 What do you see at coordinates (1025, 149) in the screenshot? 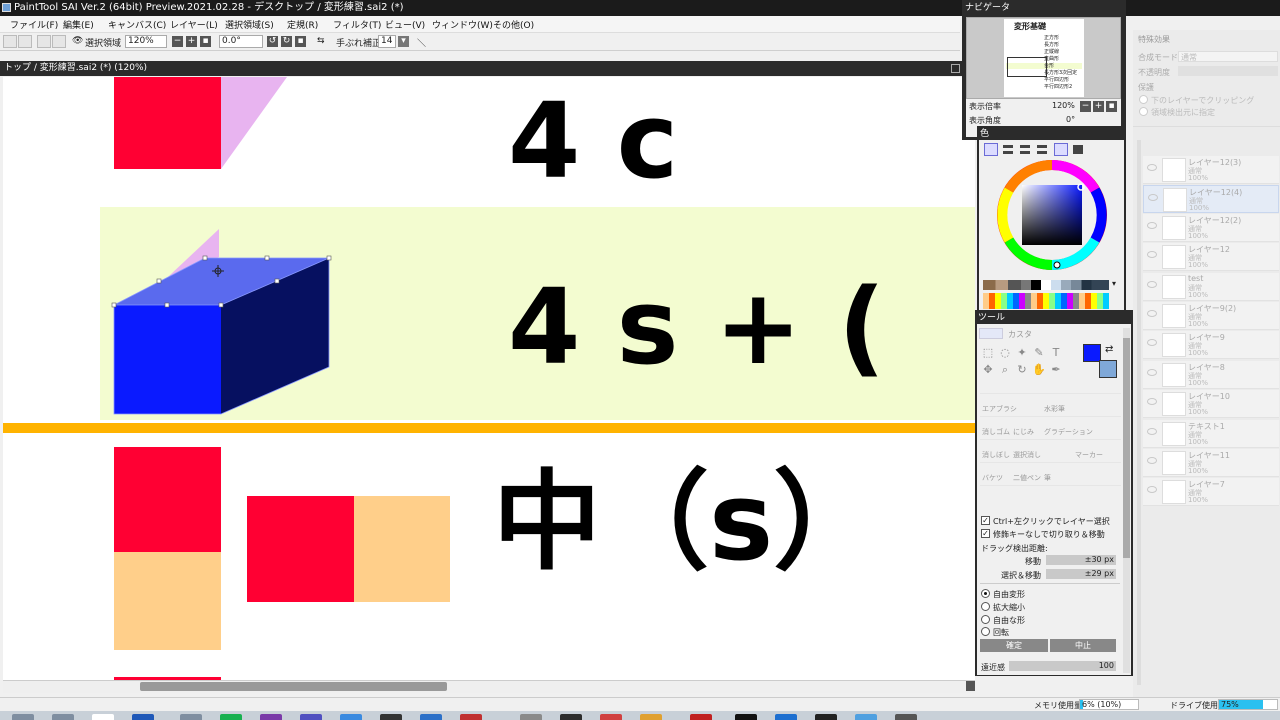
I see `hsv-slider-tab-icon` at bounding box center [1025, 149].